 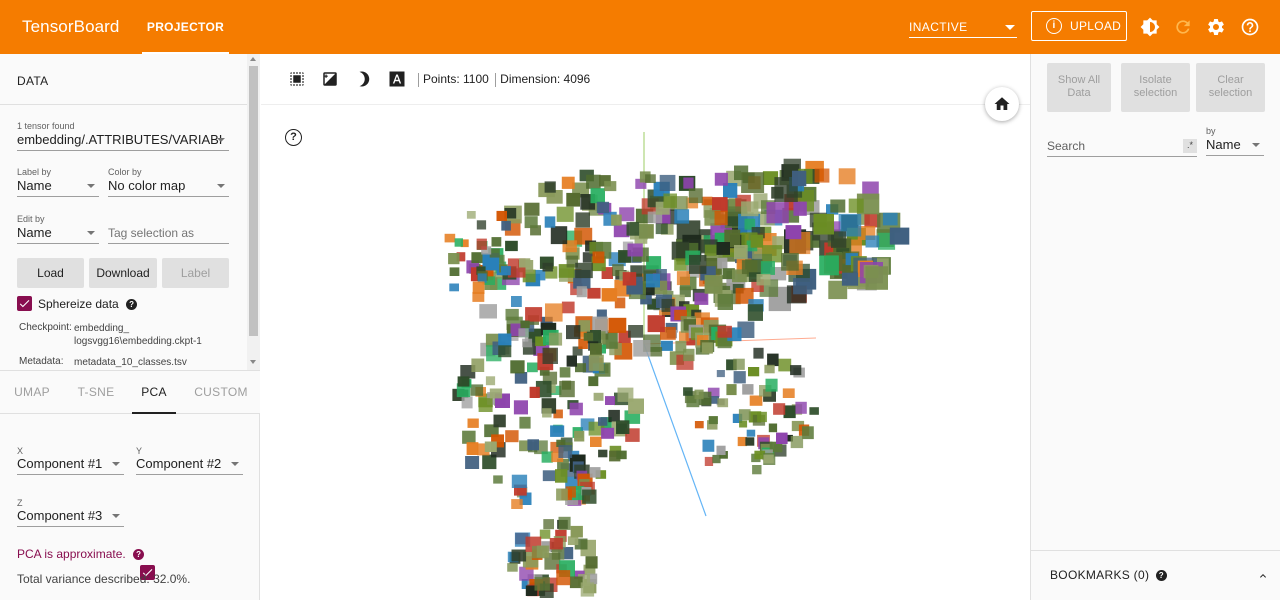 I want to click on help-icon, so click(x=1250, y=27).